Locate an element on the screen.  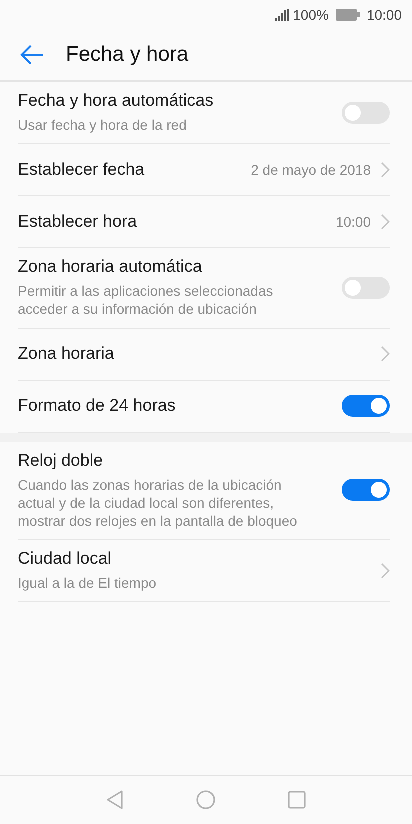
setting-title: Fecha y hora automáticas is located at coordinates (176, 101).